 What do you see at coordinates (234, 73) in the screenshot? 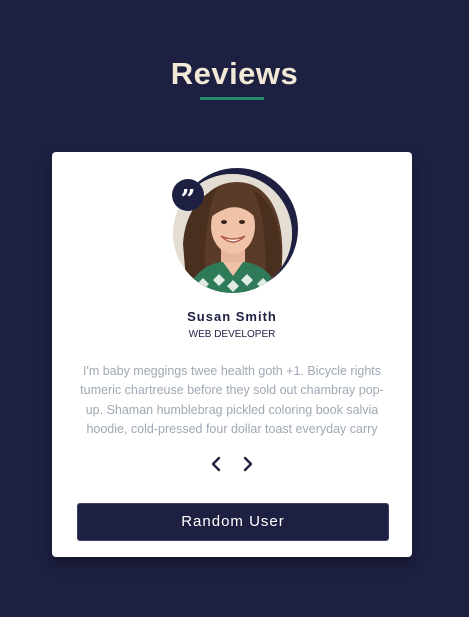
I see `page-title: Reviews` at bounding box center [234, 73].